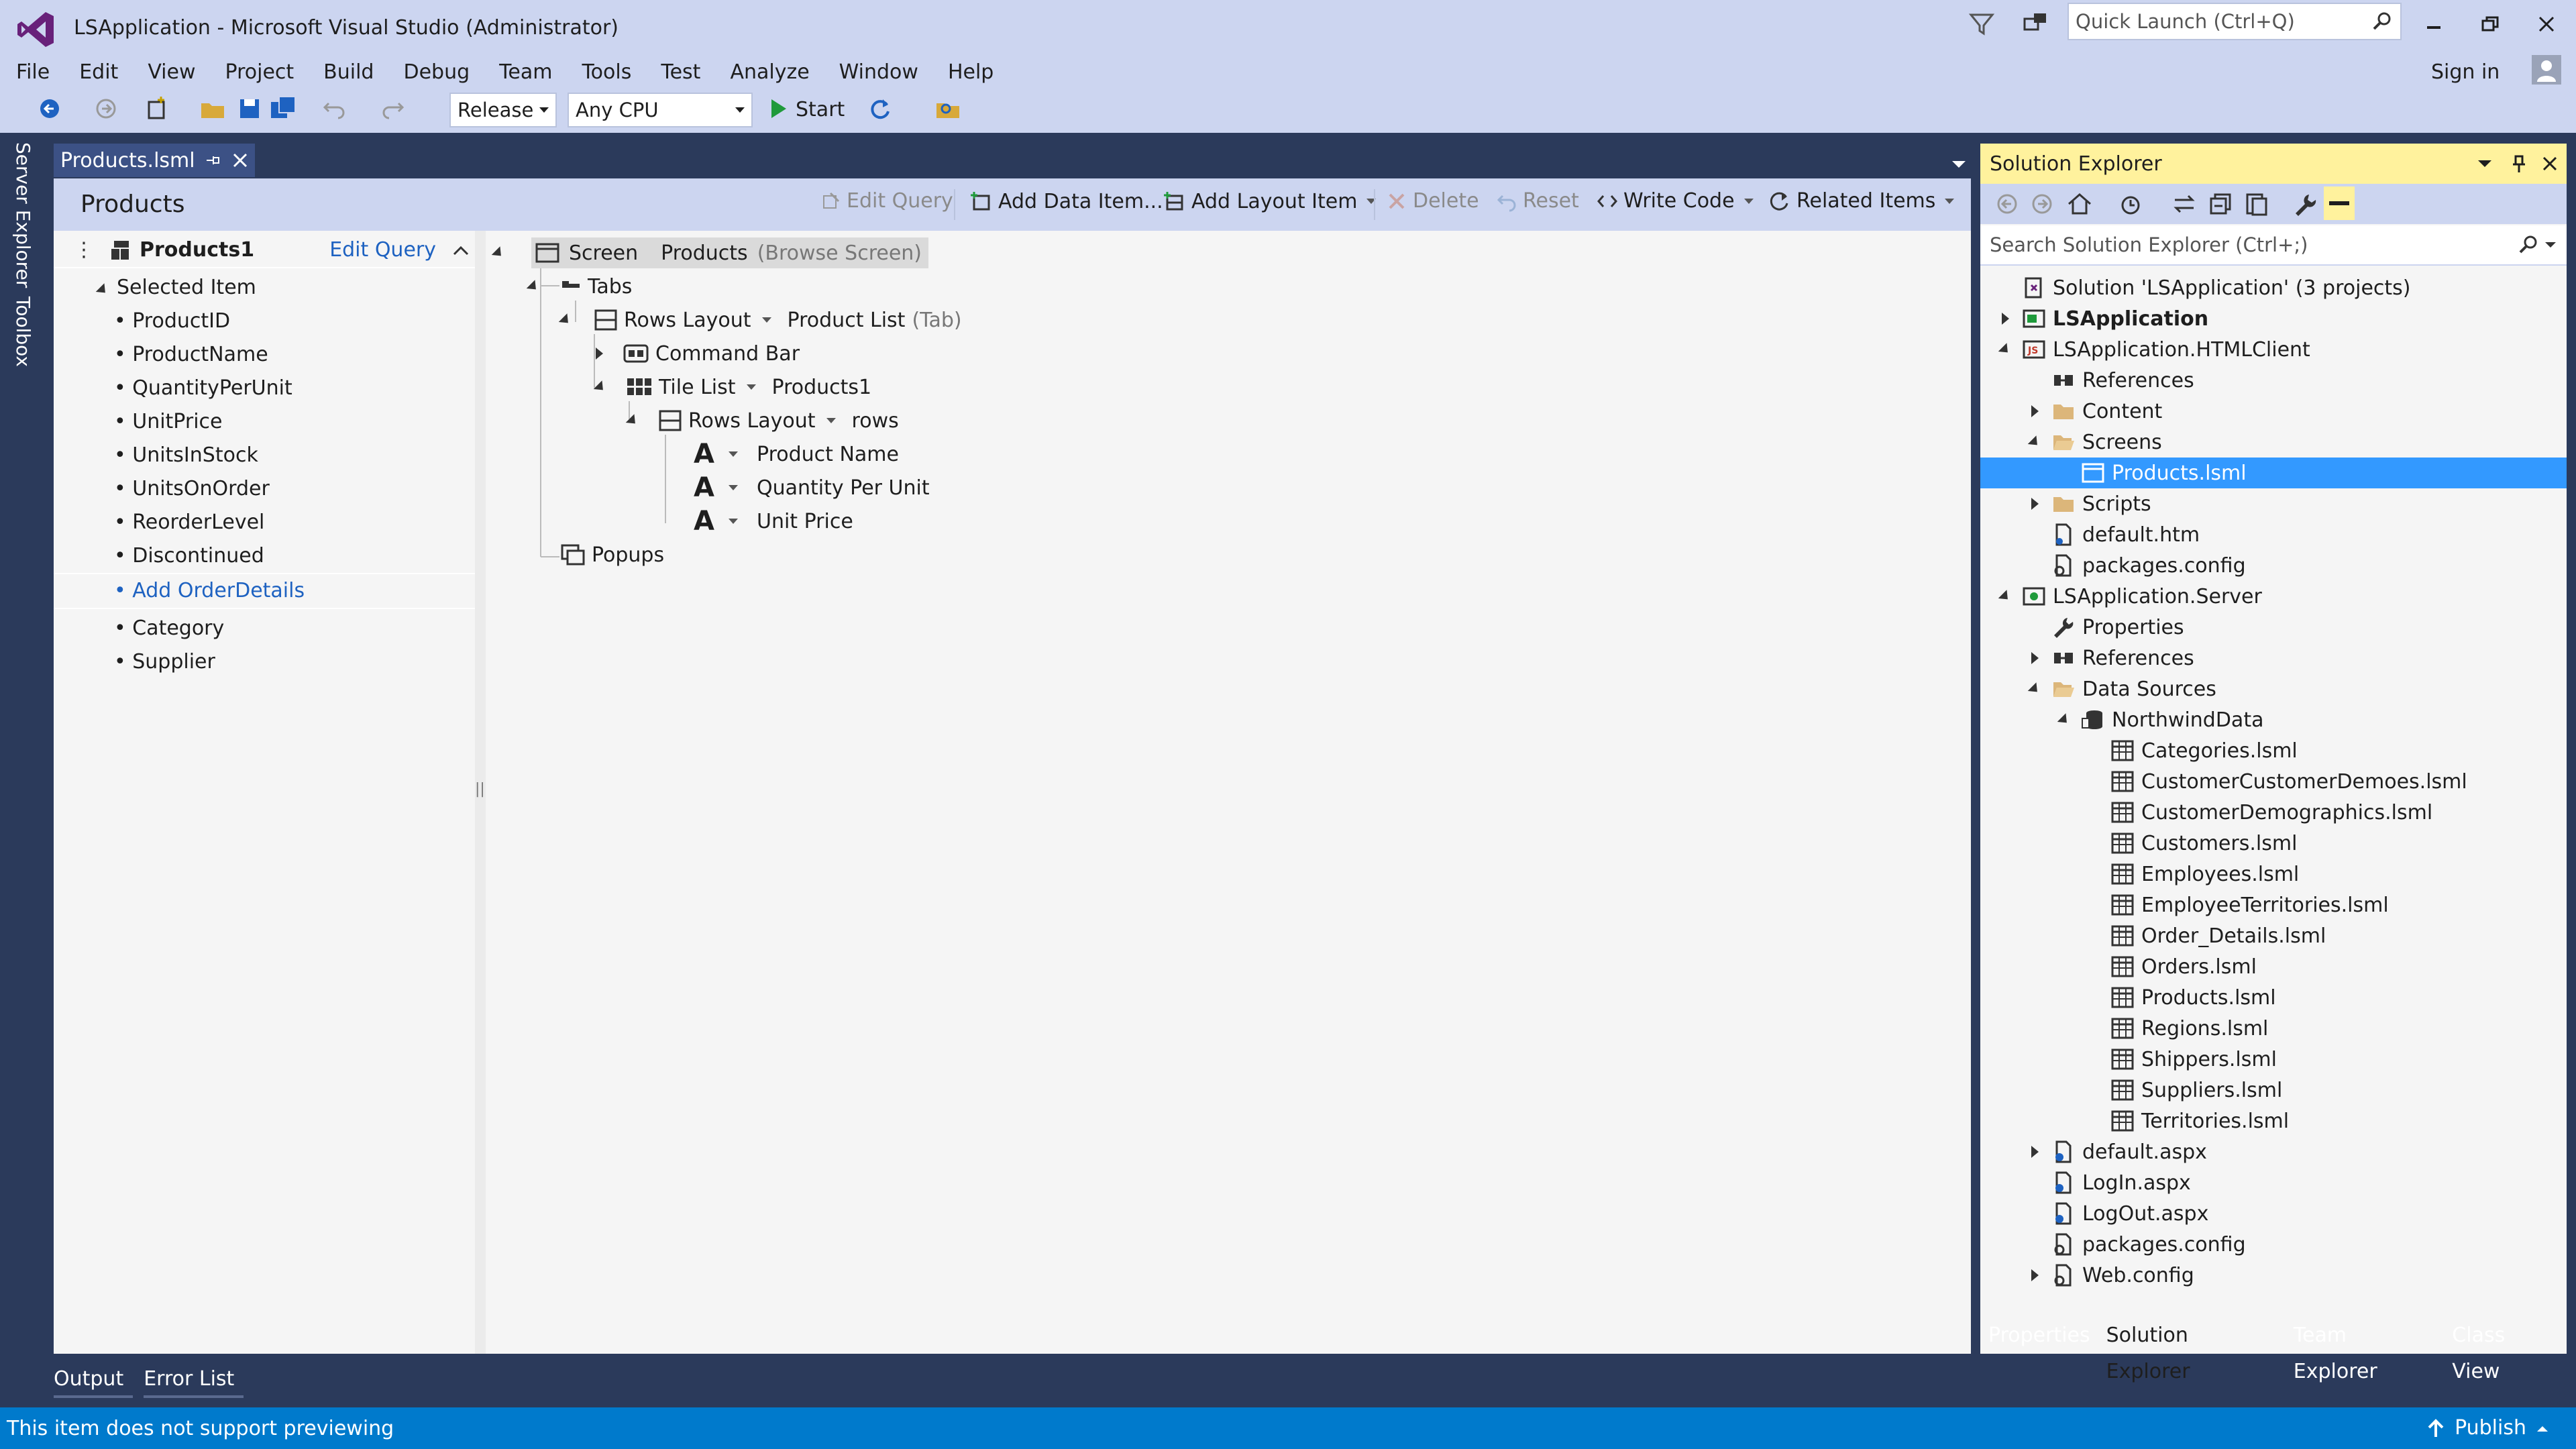  I want to click on tree-screen-row: Screen Products (Browse Screen), so click(710, 253).